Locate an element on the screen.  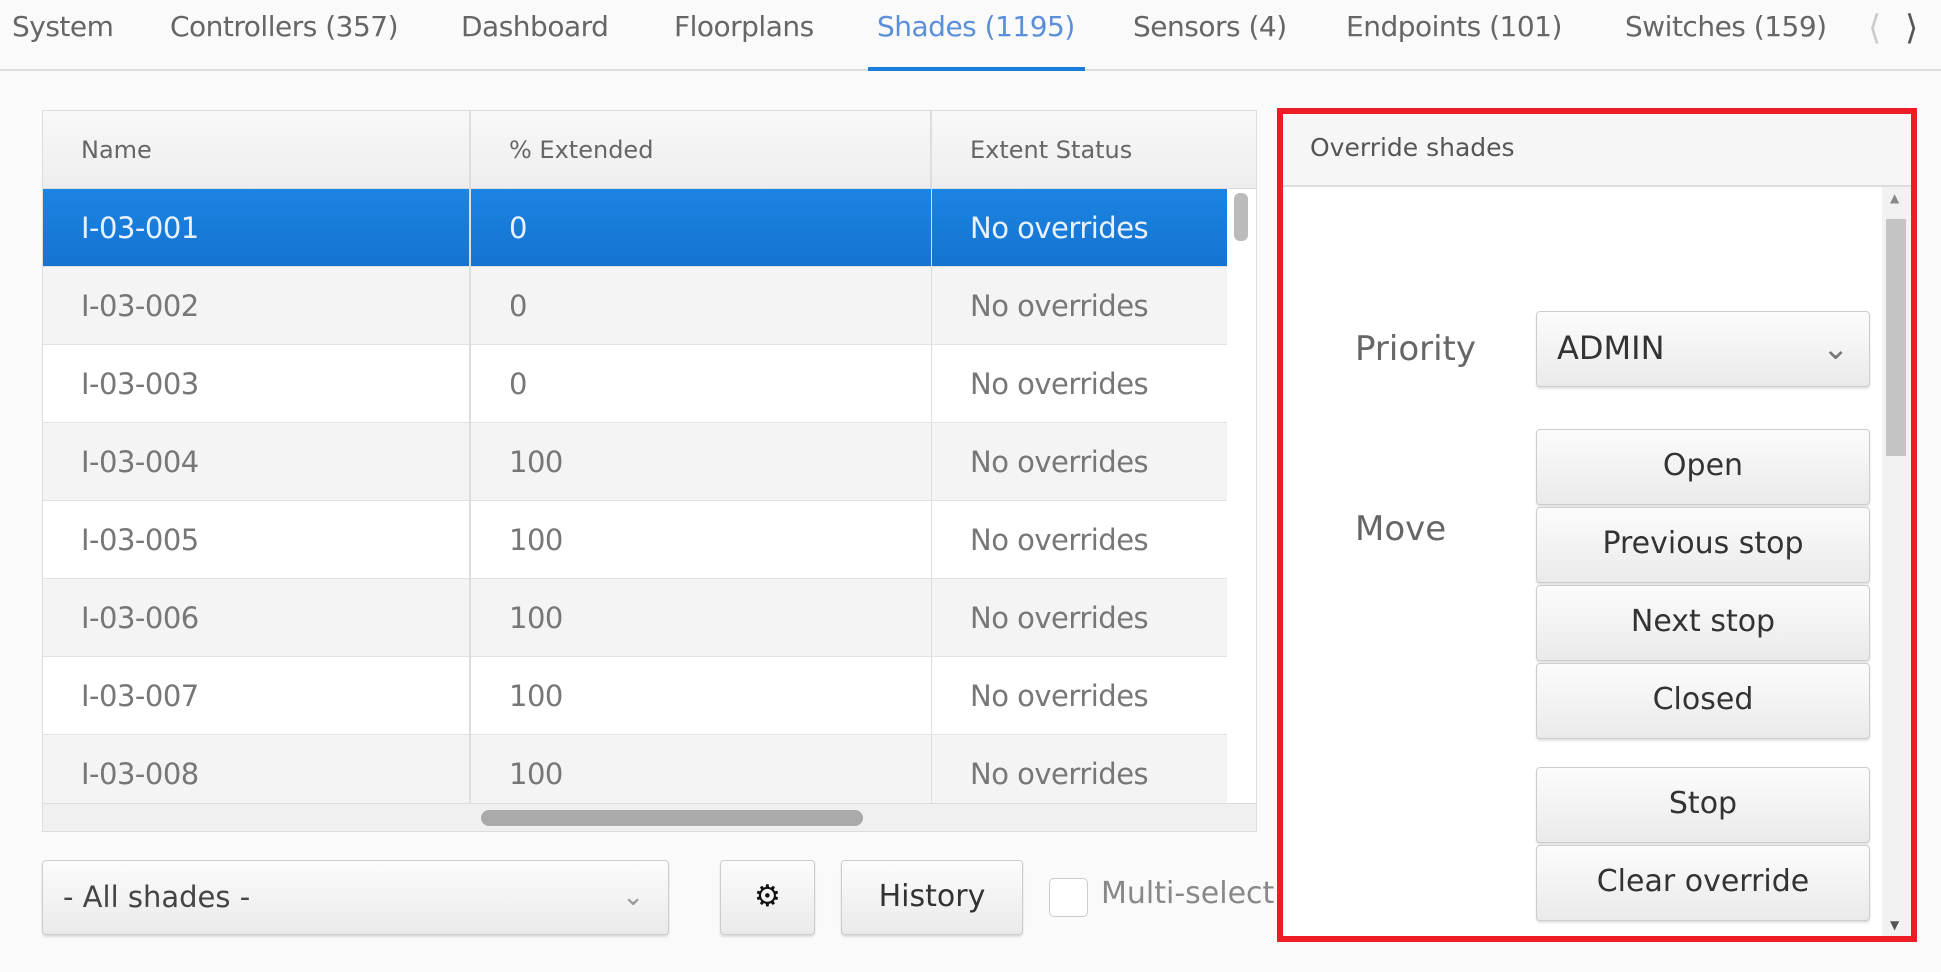
chevron-right-icon: ⟩ is located at coordinates (1911, 28).